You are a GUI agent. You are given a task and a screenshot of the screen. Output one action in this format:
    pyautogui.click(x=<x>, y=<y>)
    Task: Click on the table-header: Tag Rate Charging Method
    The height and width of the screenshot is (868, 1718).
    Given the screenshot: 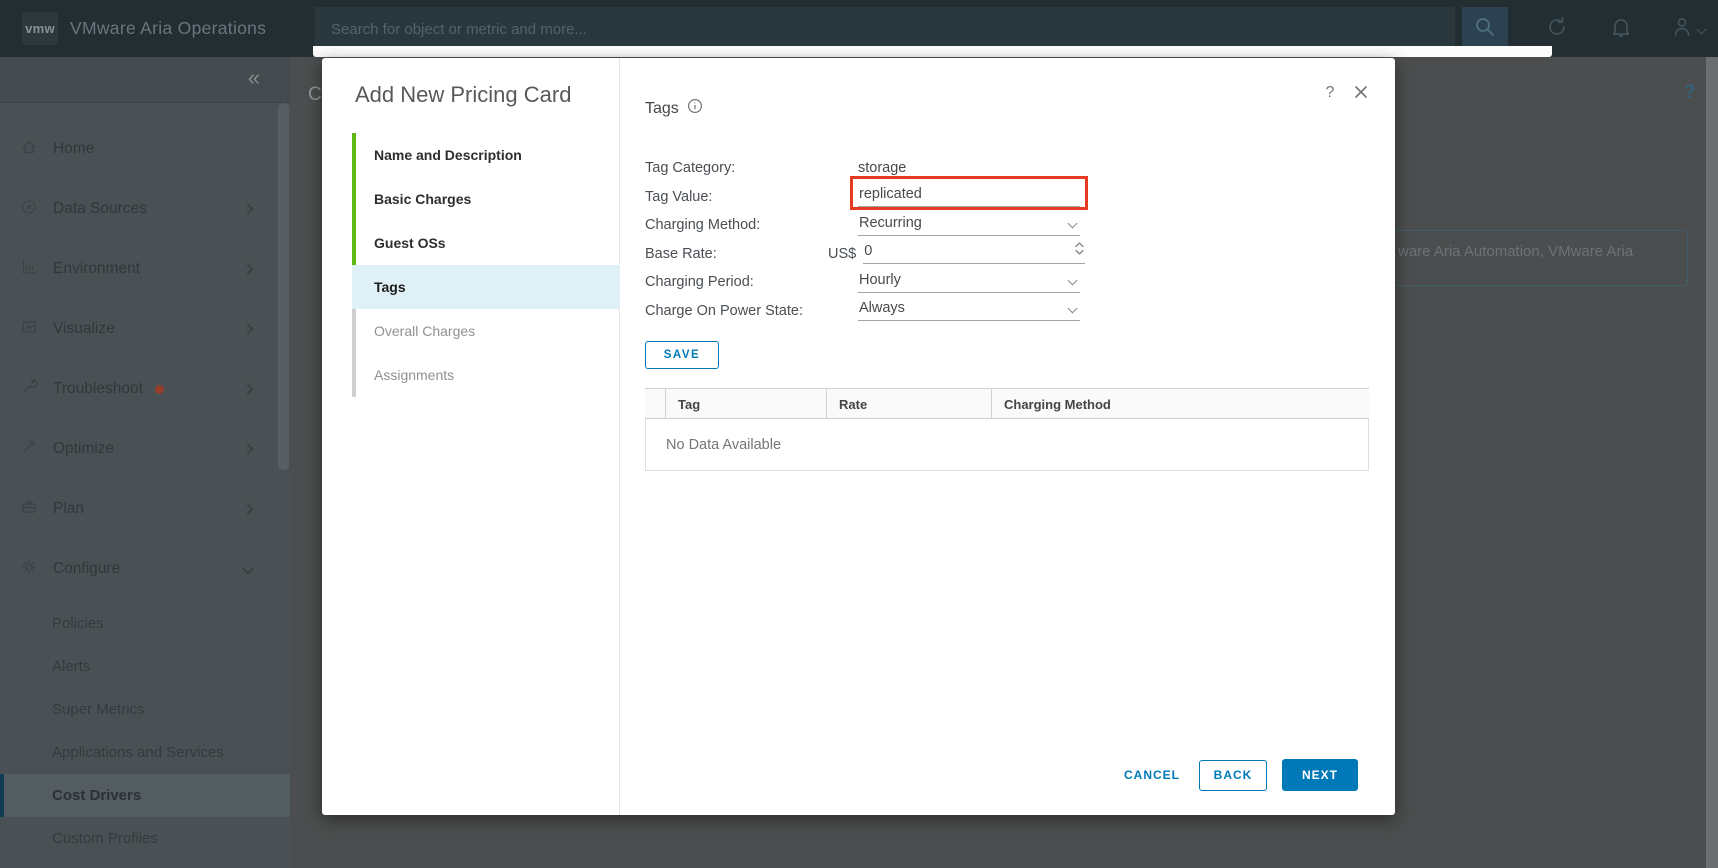 What is the action you would take?
    pyautogui.click(x=1007, y=403)
    